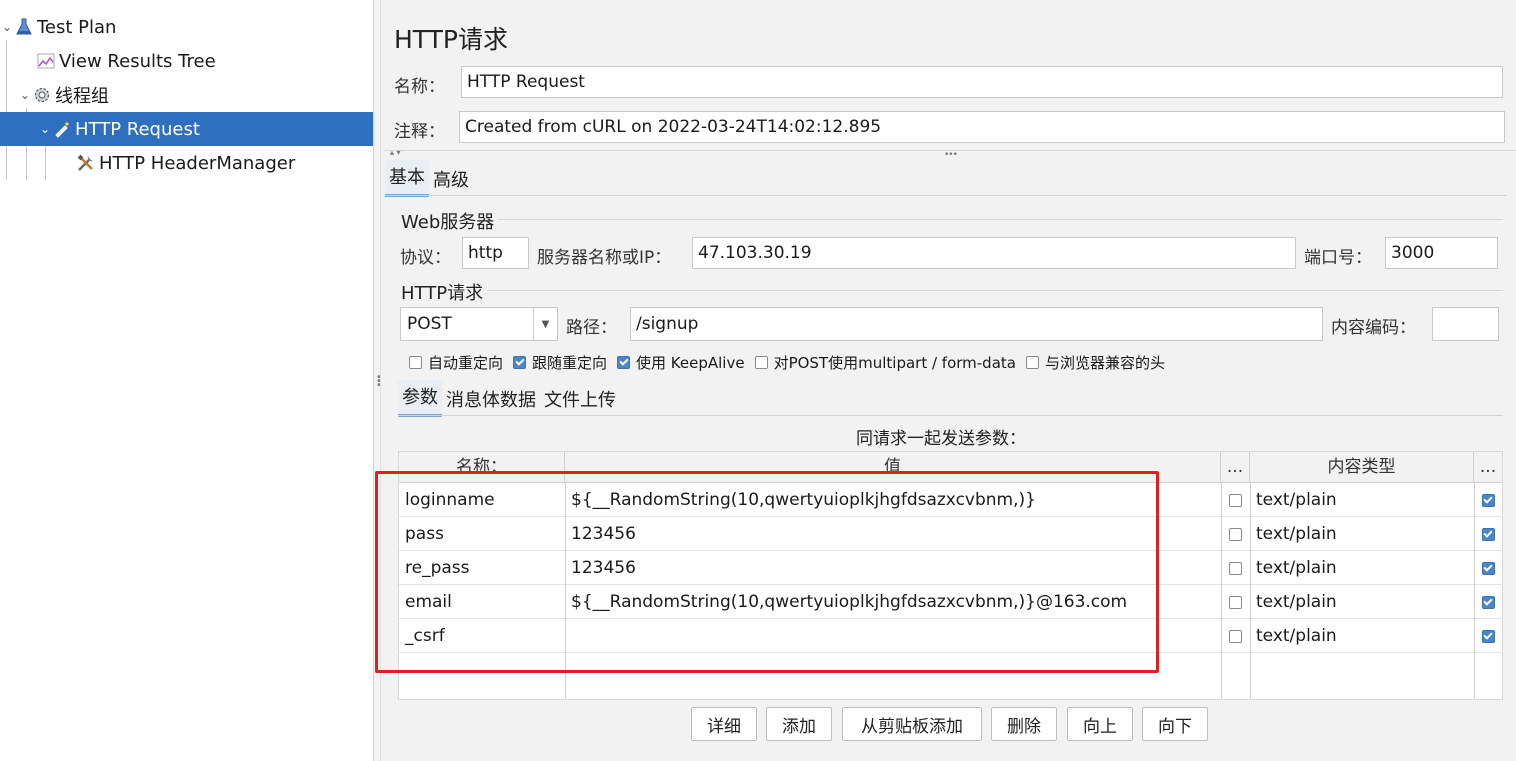 The height and width of the screenshot is (761, 1516). I want to click on tree-item-label: 线程组, so click(82, 96).